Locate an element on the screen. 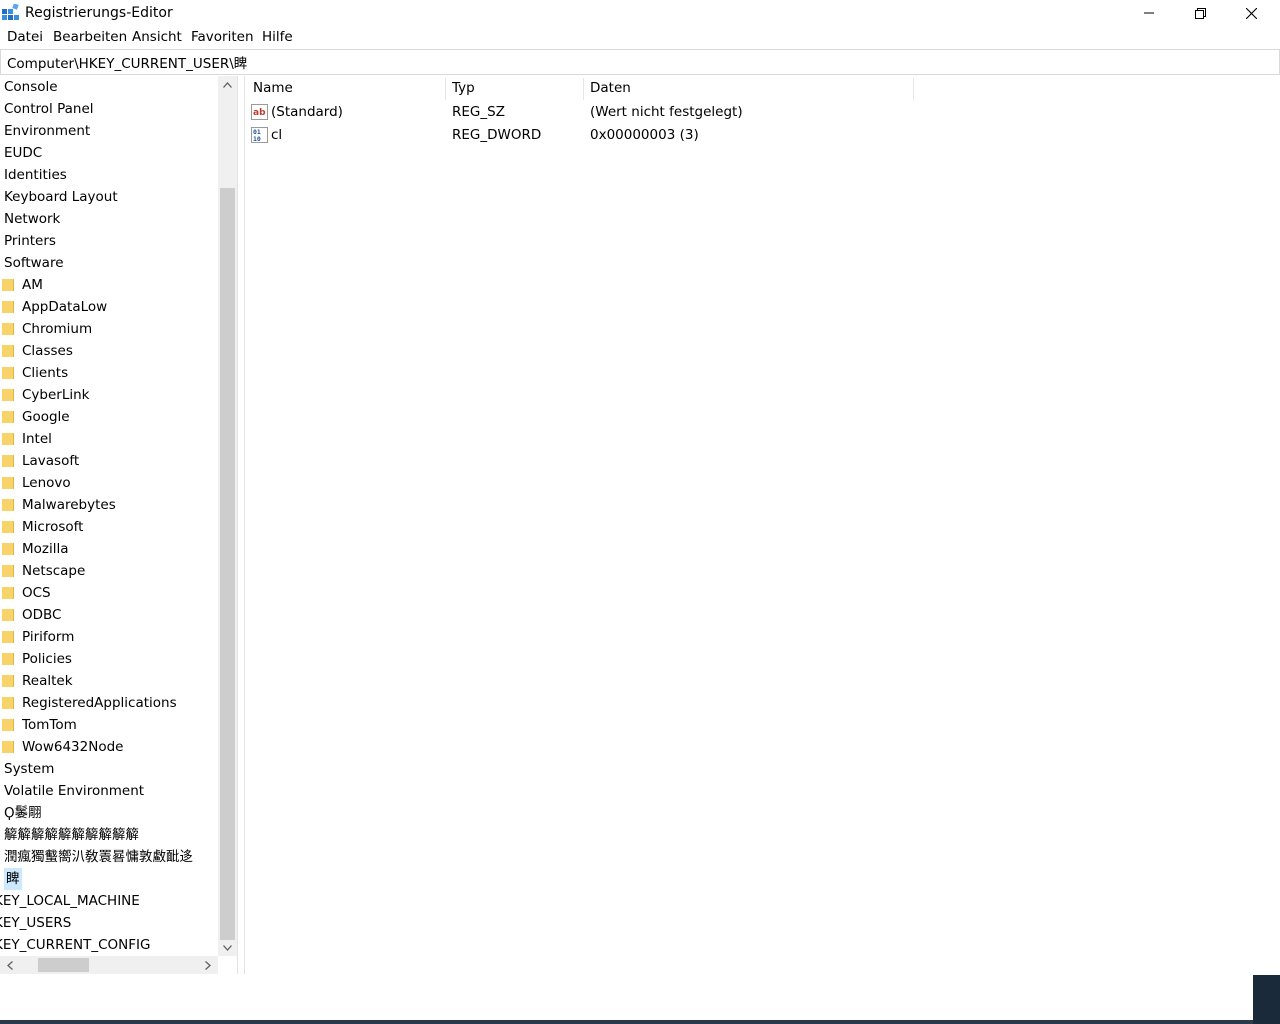 The image size is (1280, 1024). tree-item: Piriform is located at coordinates (109, 637).